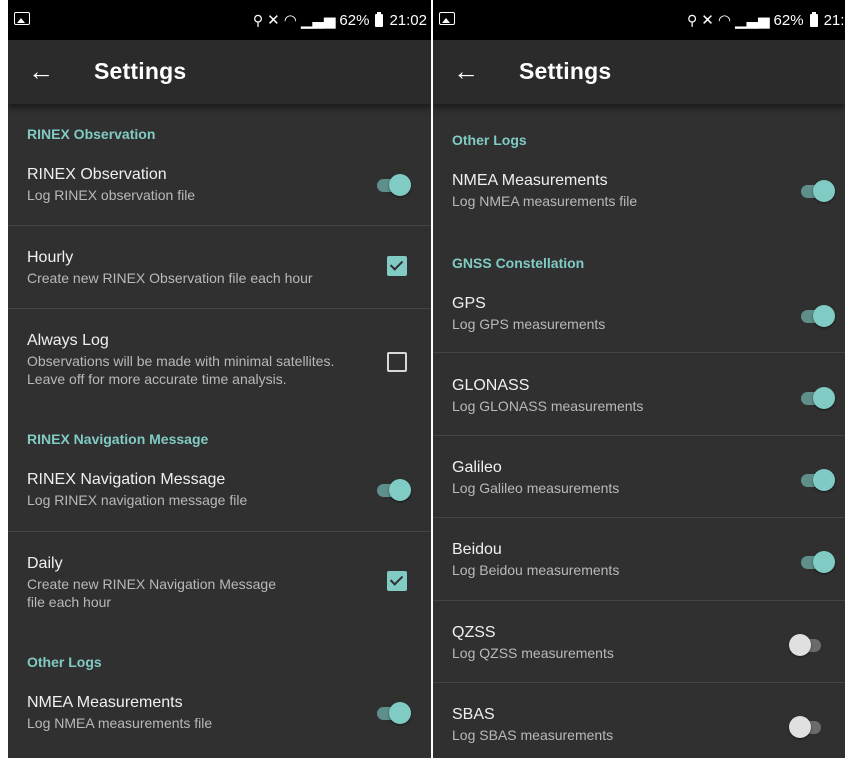 Image resolution: width=845 pixels, height=758 pixels. What do you see at coordinates (834, 20) in the screenshot?
I see `clock: 21:0` at bounding box center [834, 20].